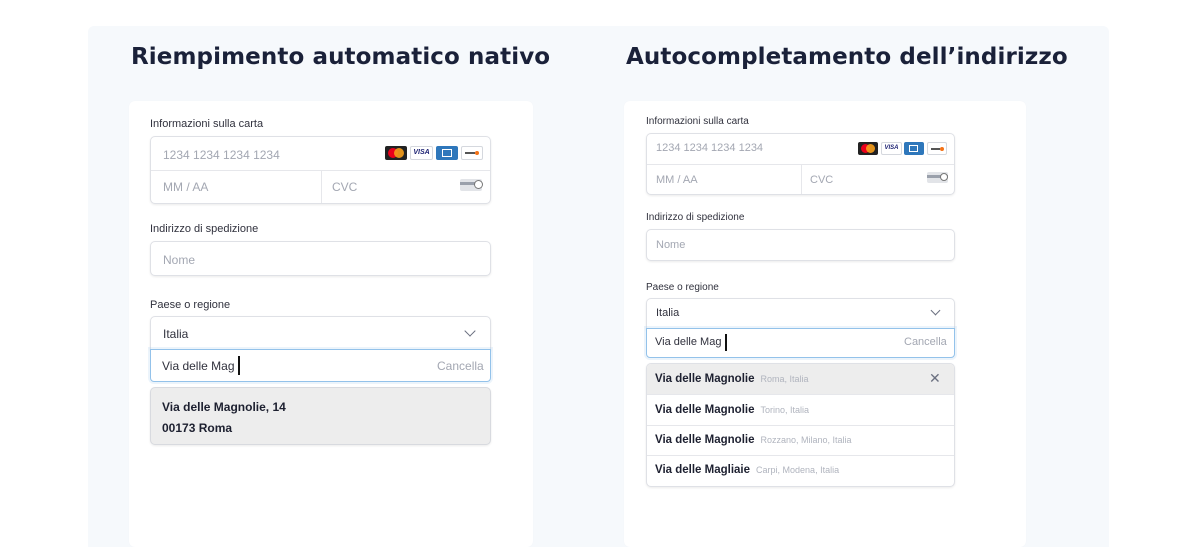 The height and width of the screenshot is (547, 1200). What do you see at coordinates (709, 148) in the screenshot?
I see `right-card-number-input: 1234 1234 1234 1234` at bounding box center [709, 148].